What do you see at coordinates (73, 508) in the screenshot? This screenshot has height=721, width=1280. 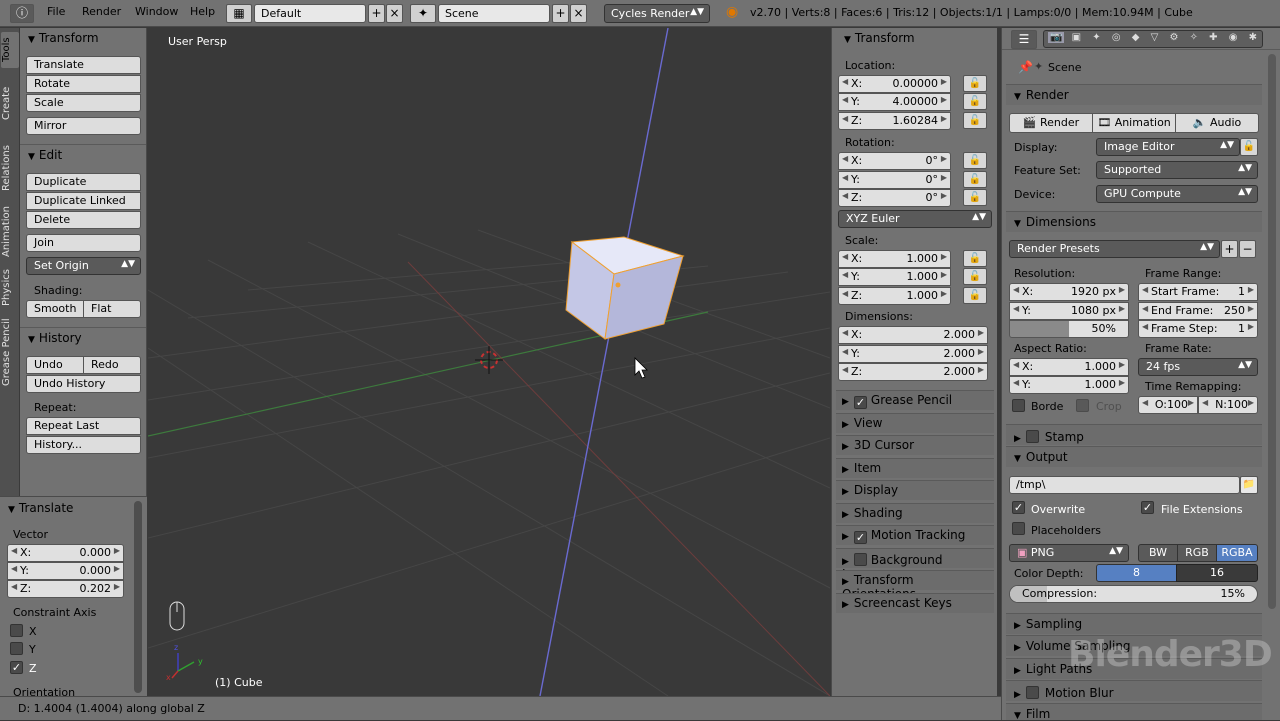 I see `operator-header: ▼ Translate` at bounding box center [73, 508].